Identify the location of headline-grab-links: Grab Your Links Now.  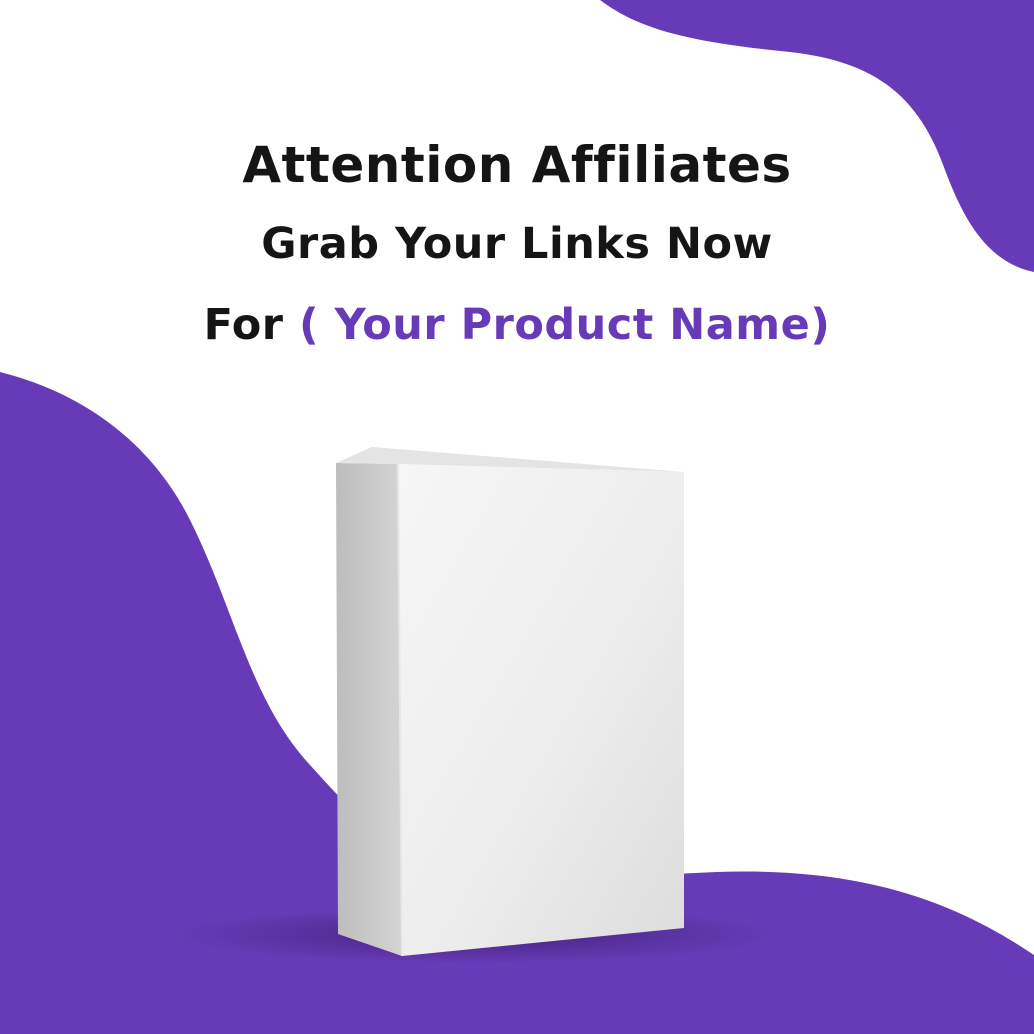
(517, 244).